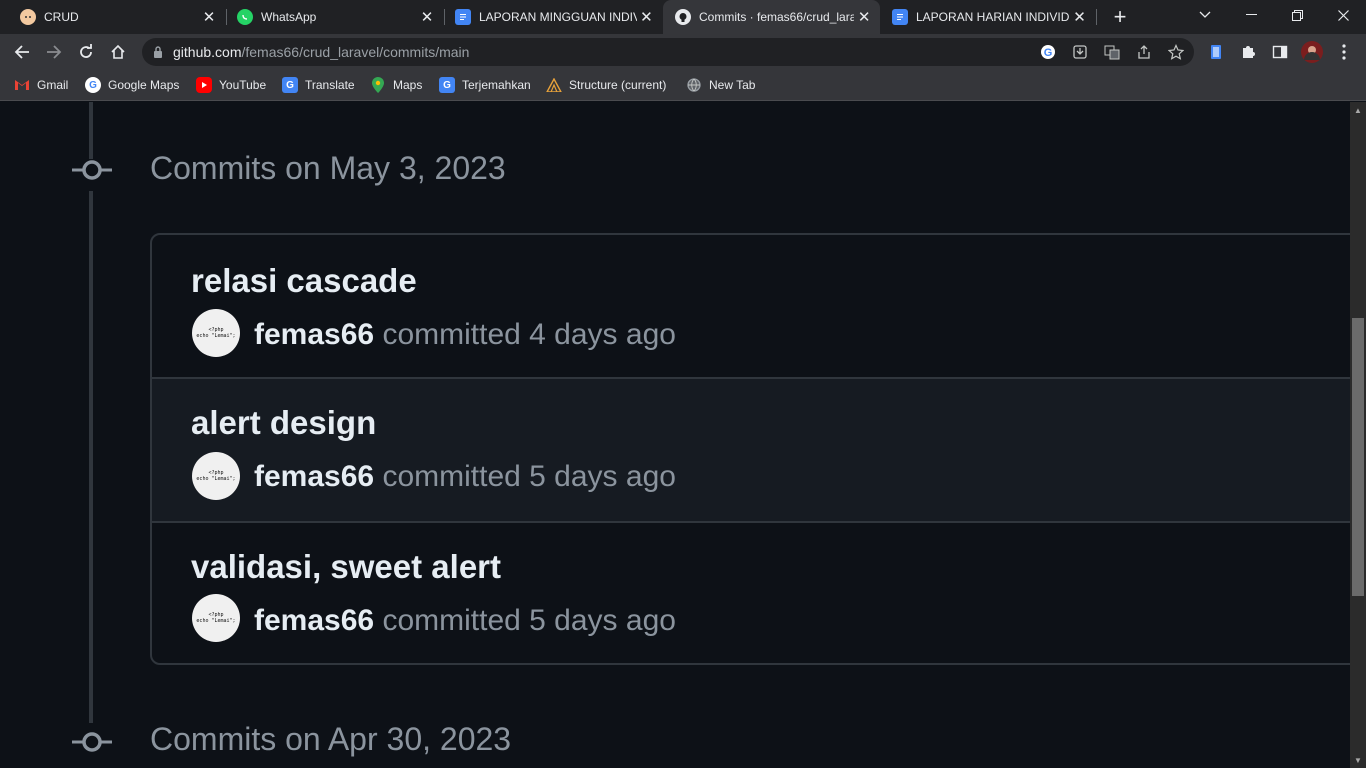 This screenshot has width=1366, height=768. I want to click on commit-message-link: alert design, so click(283, 423).